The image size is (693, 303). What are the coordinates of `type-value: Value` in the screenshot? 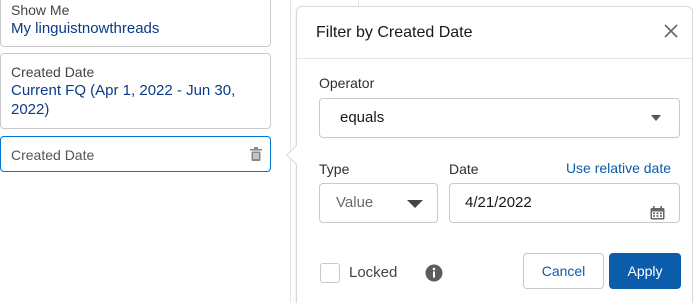 It's located at (355, 202).